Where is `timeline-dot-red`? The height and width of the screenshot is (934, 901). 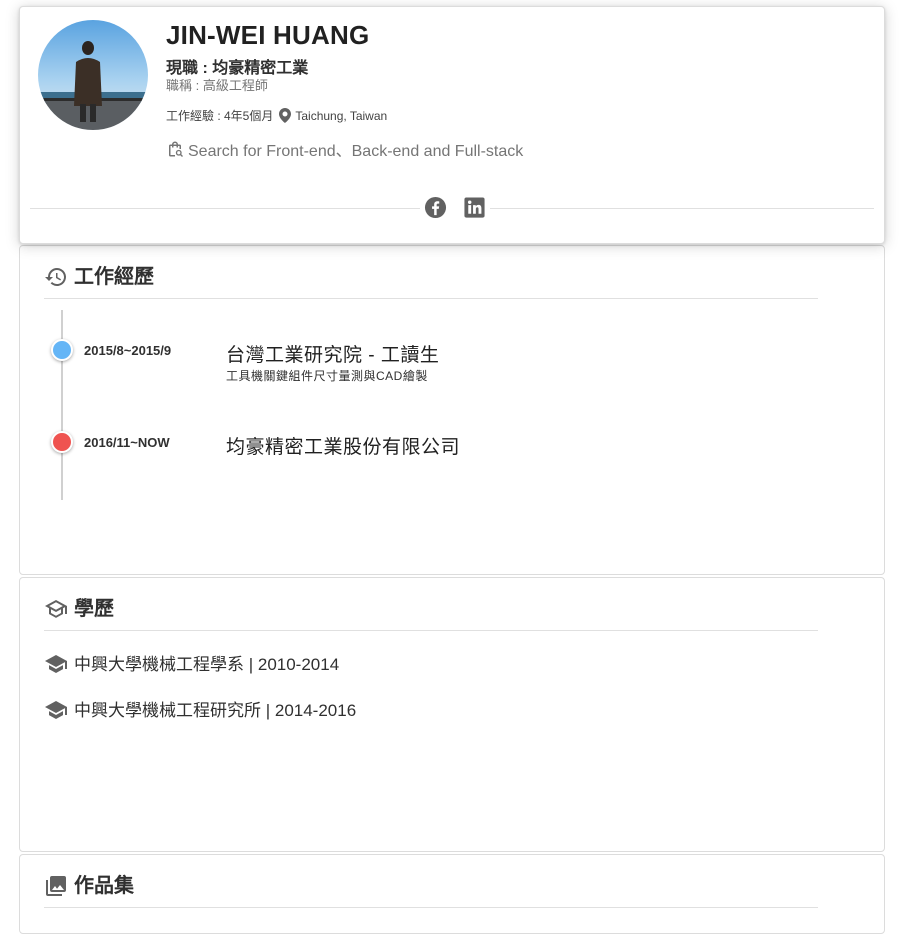 timeline-dot-red is located at coordinates (62, 442).